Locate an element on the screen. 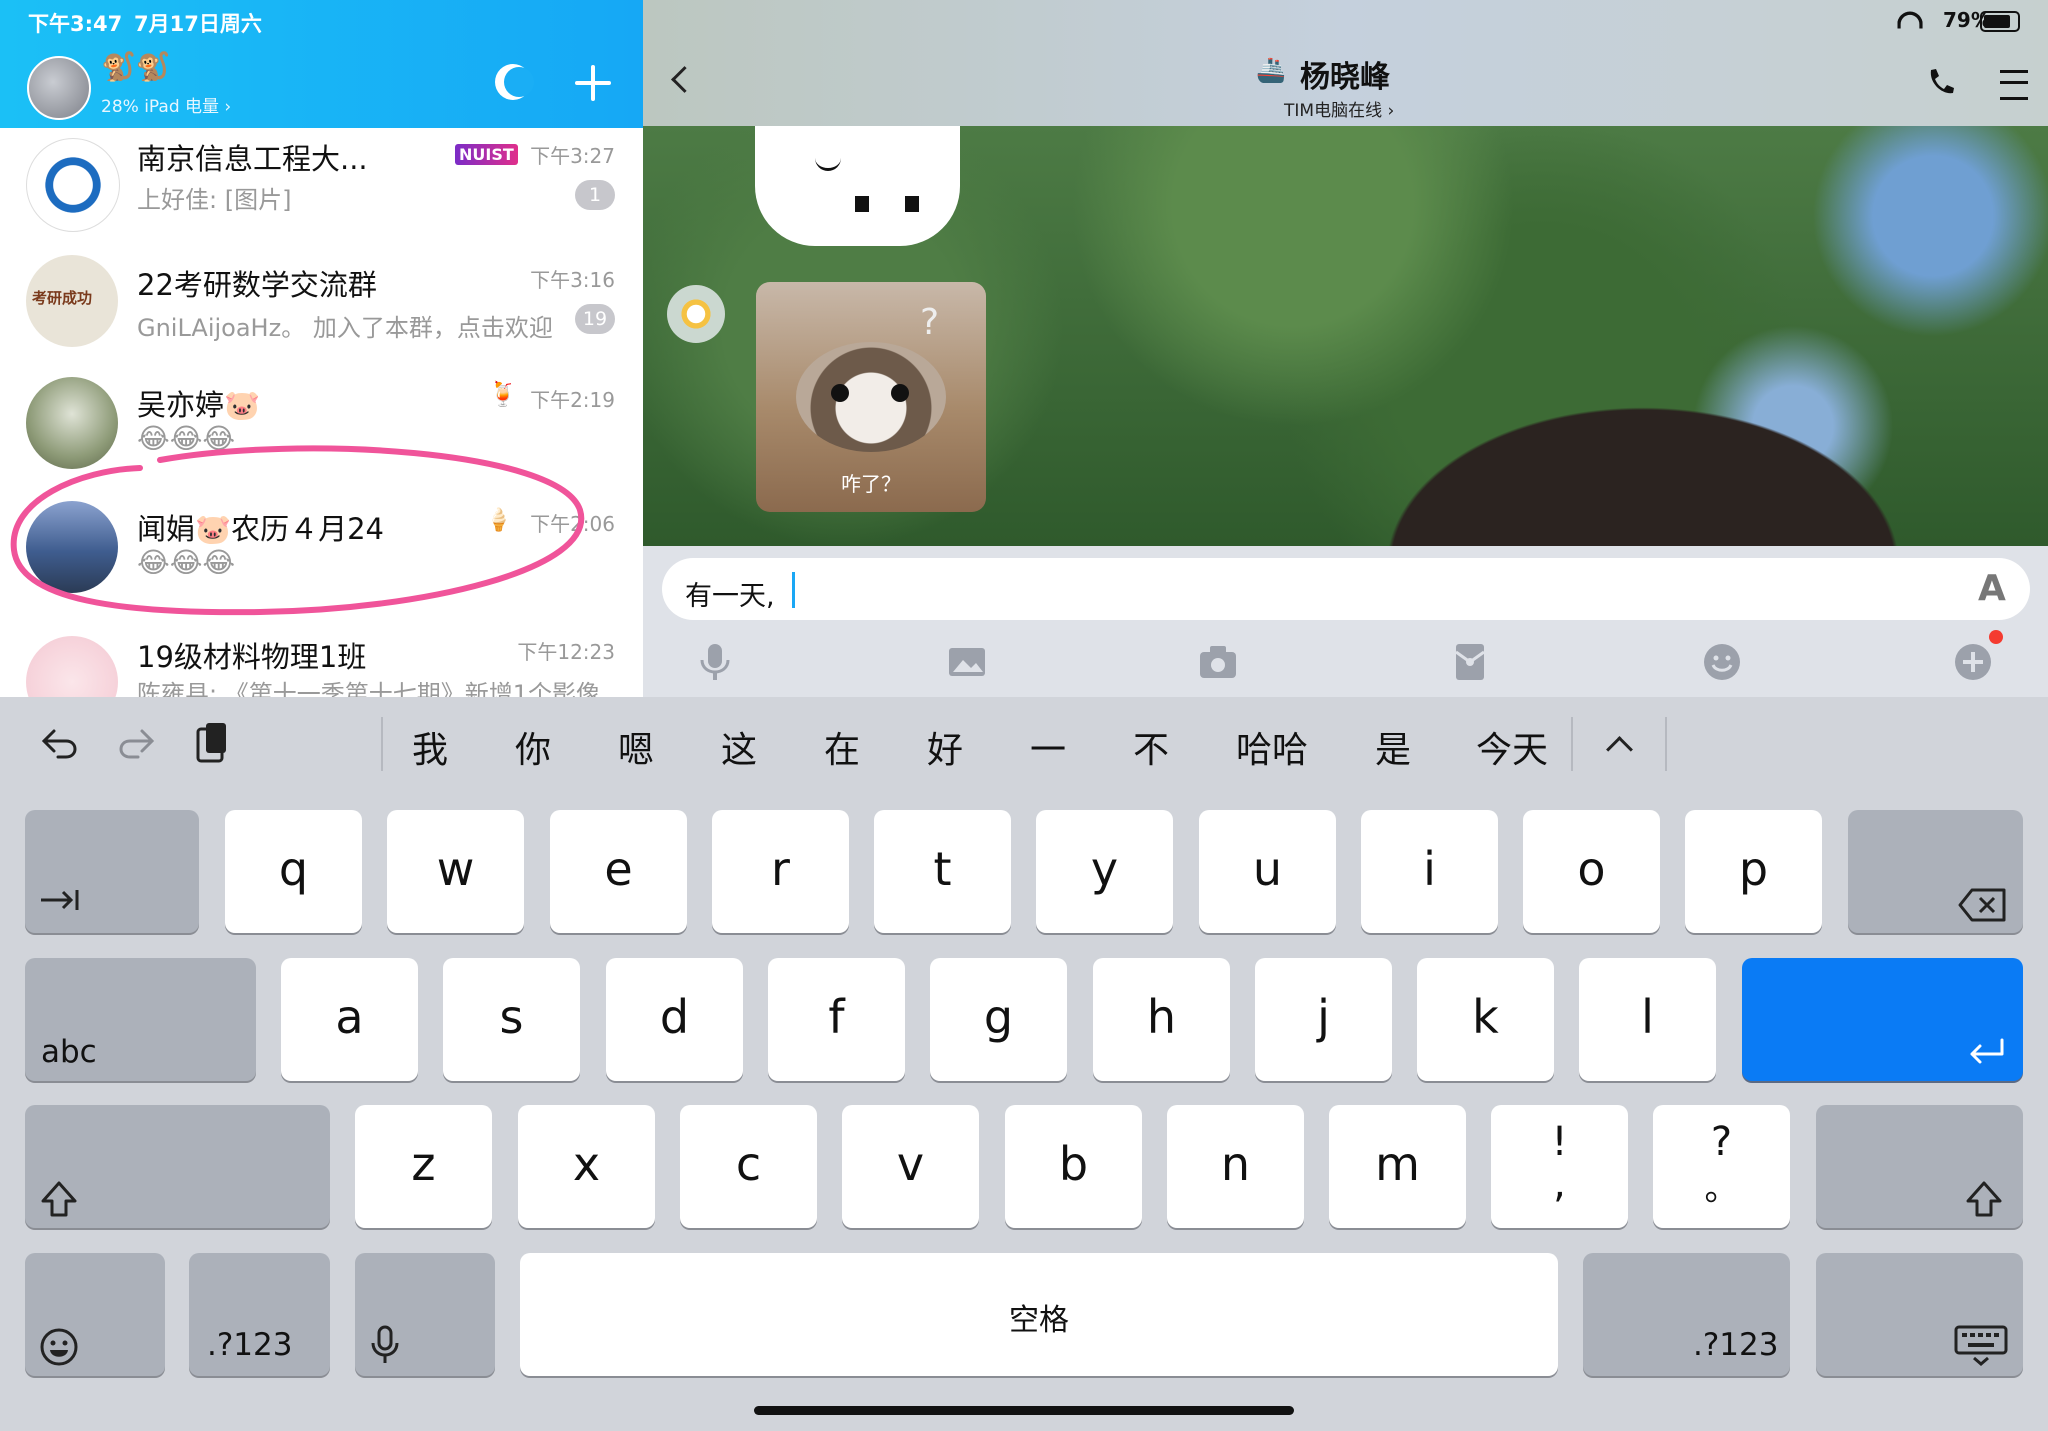 The image size is (2048, 1431). space-key: 空格 is located at coordinates (1039, 1314).